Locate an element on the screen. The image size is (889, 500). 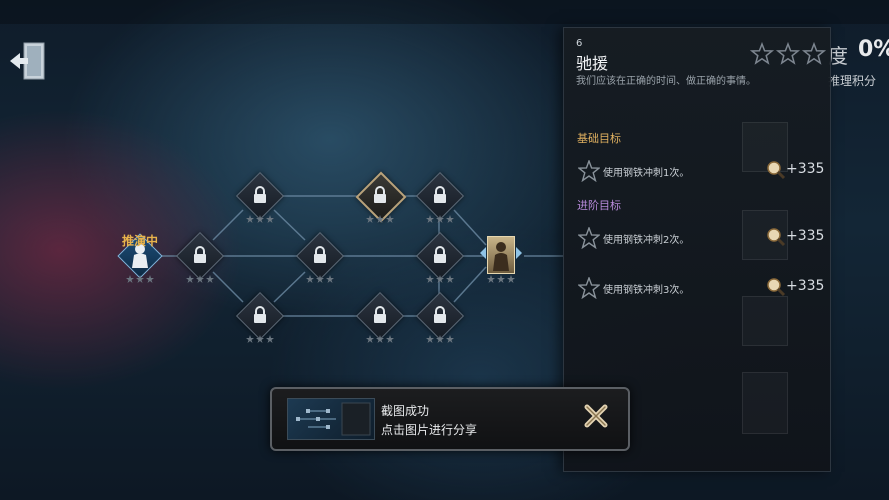
character-silhouette-icon is located at coordinates (501, 256).